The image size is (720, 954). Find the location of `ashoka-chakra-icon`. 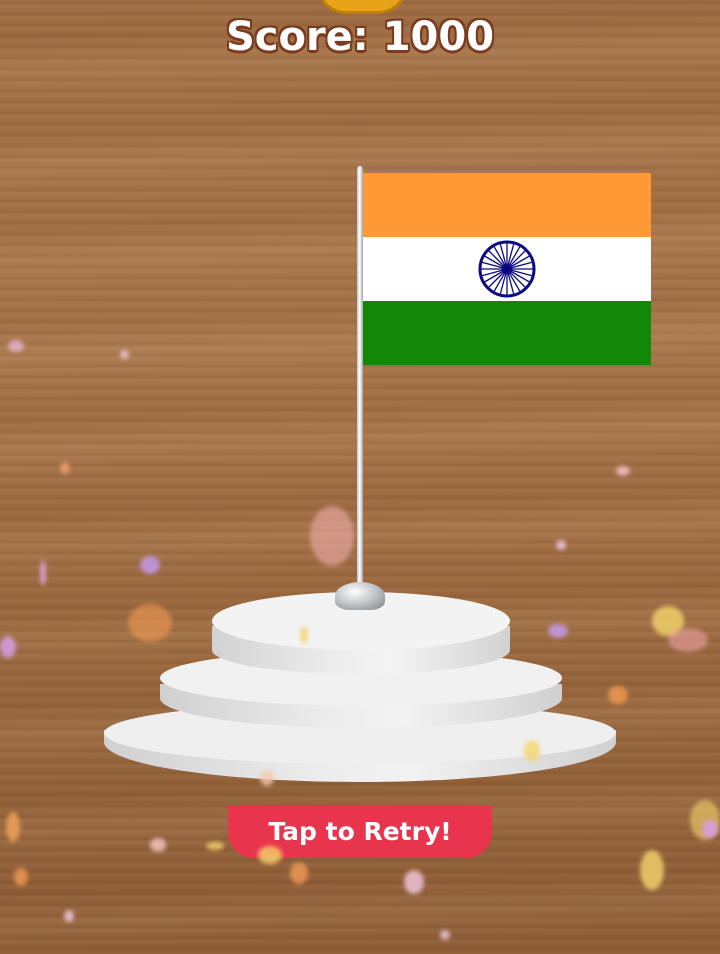

ashoka-chakra-icon is located at coordinates (507, 269).